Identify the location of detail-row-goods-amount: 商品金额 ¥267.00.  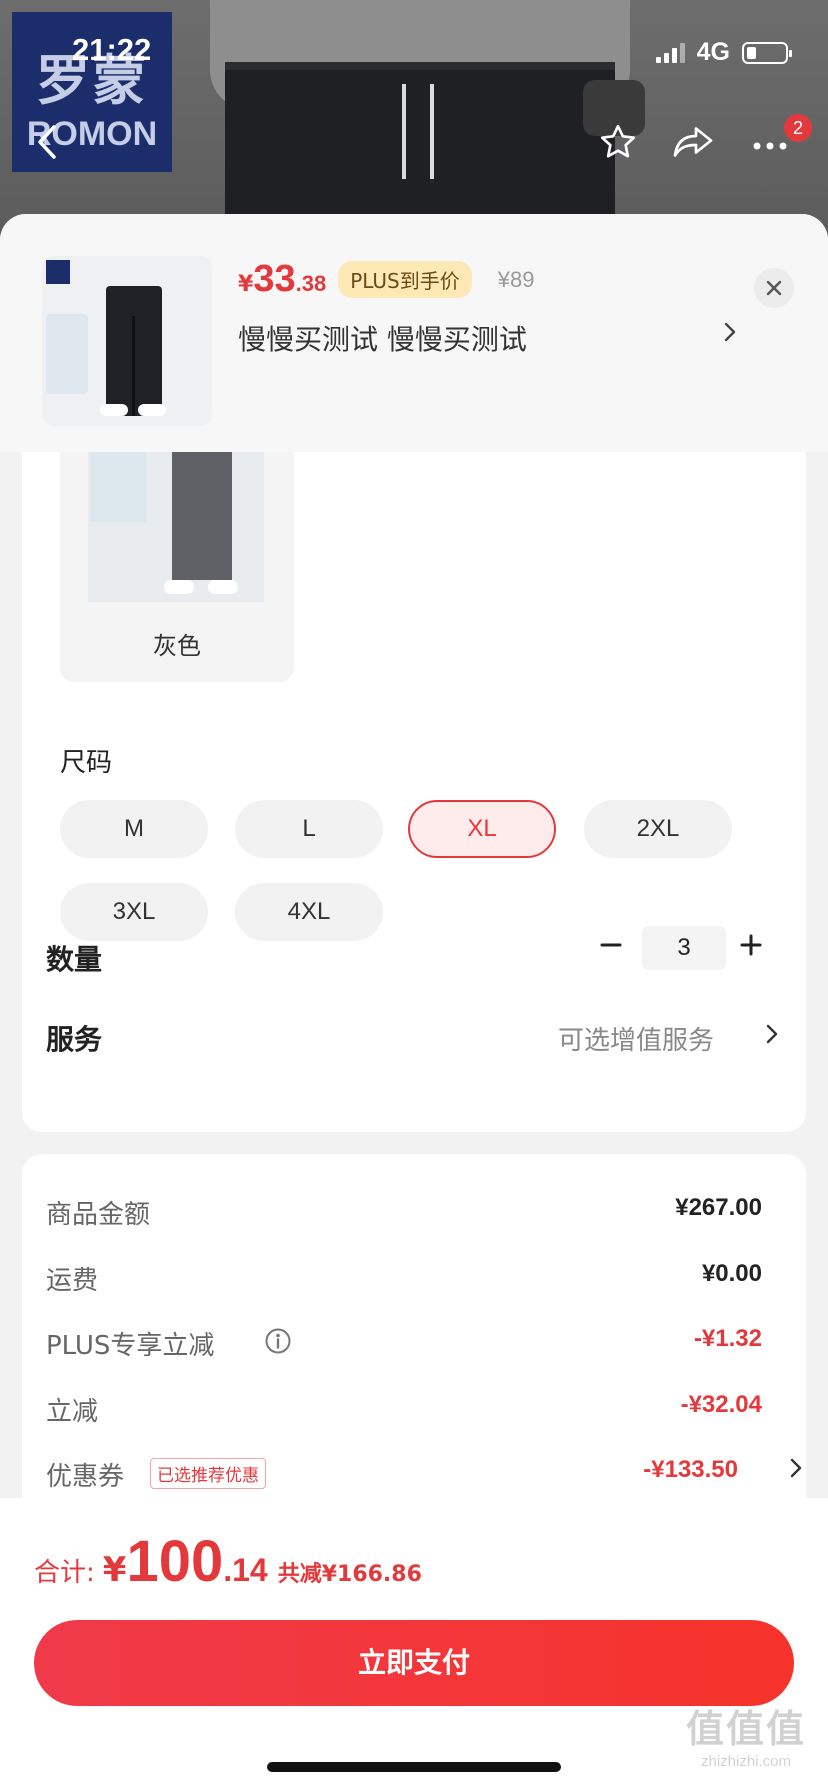
(404, 1214).